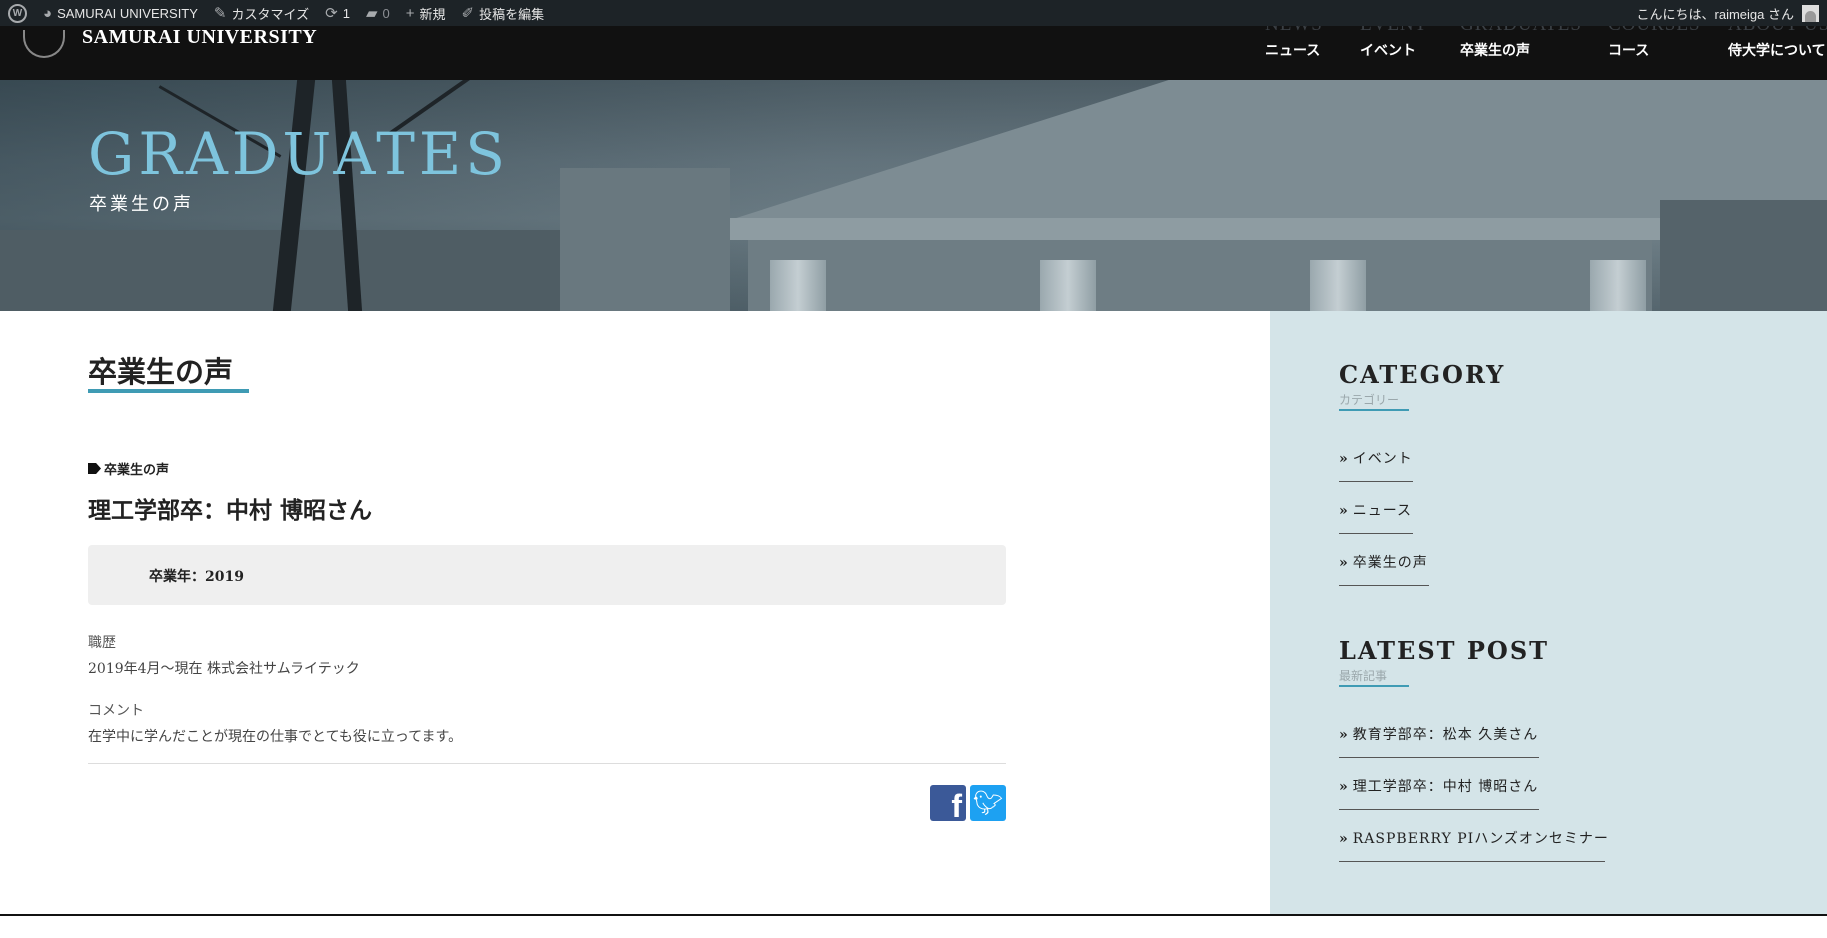  What do you see at coordinates (1777, 31) in the screenshot?
I see `nav-about-en: ABOUT US` at bounding box center [1777, 31].